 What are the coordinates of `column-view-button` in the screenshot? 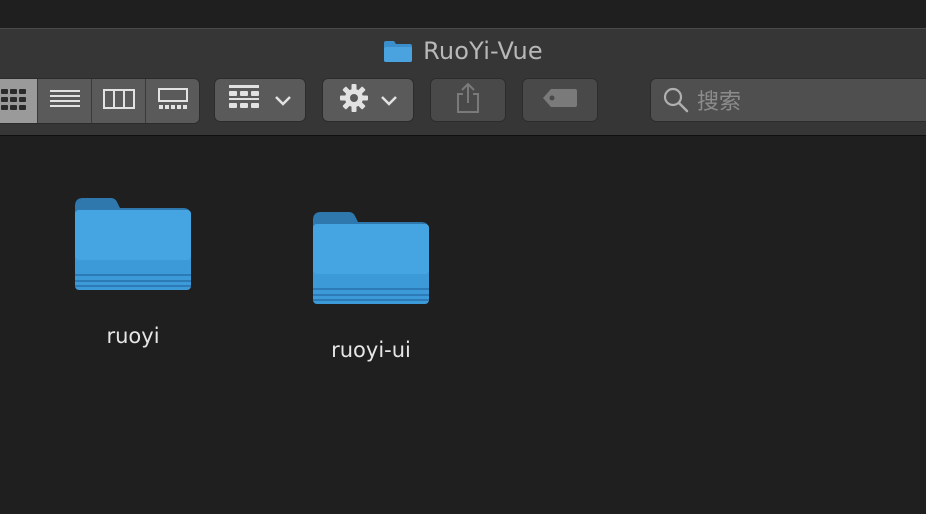 It's located at (118, 101).